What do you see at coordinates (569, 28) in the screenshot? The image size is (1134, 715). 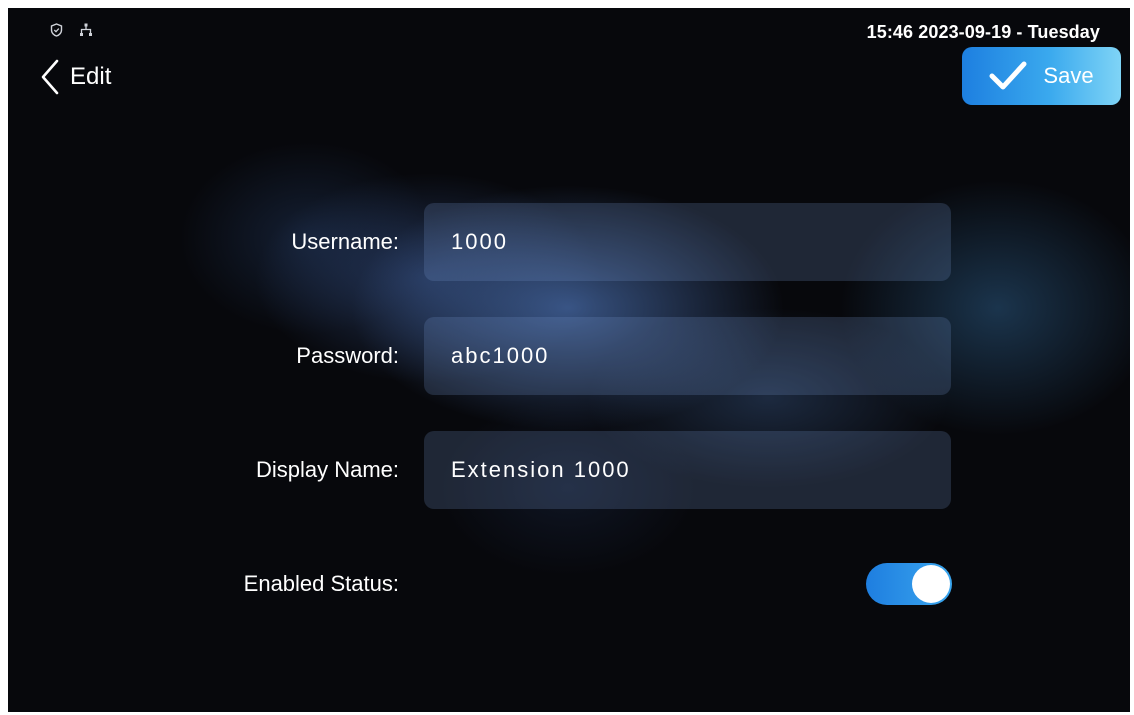 I see `status-bar: 15:46 2023-09-19 - Tuesday` at bounding box center [569, 28].